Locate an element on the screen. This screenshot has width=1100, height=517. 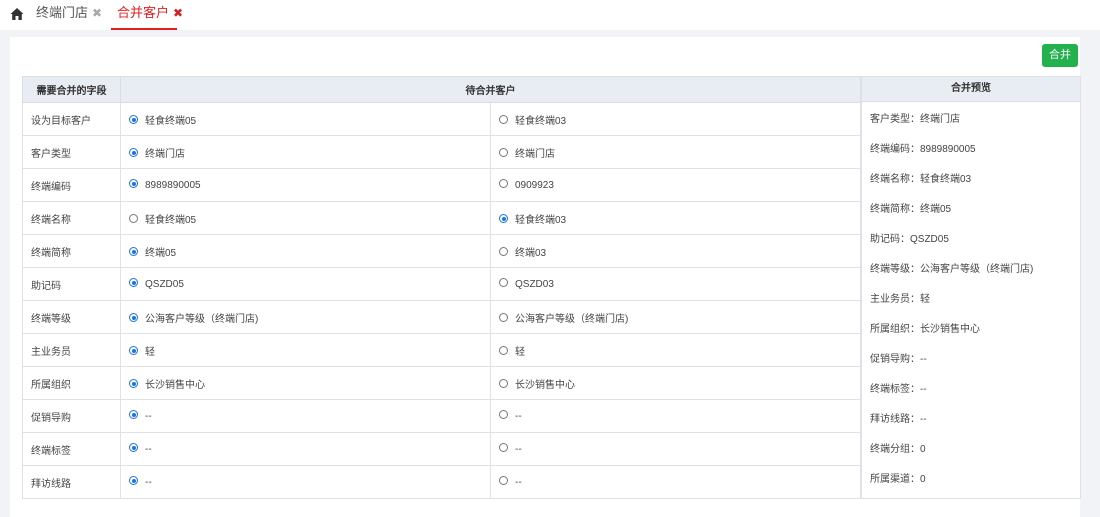
field-label: 终端编码 is located at coordinates (71, 185).